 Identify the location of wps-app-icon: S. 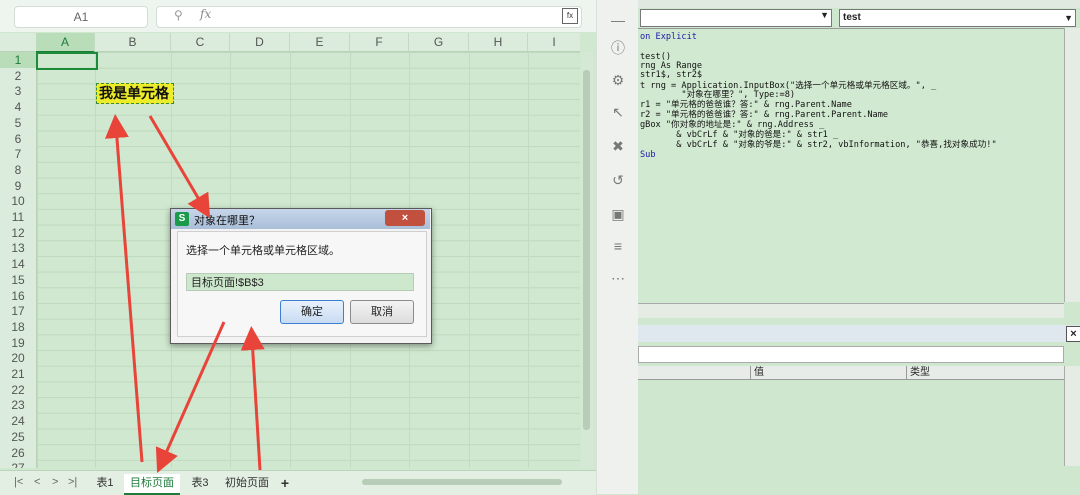
(182, 219).